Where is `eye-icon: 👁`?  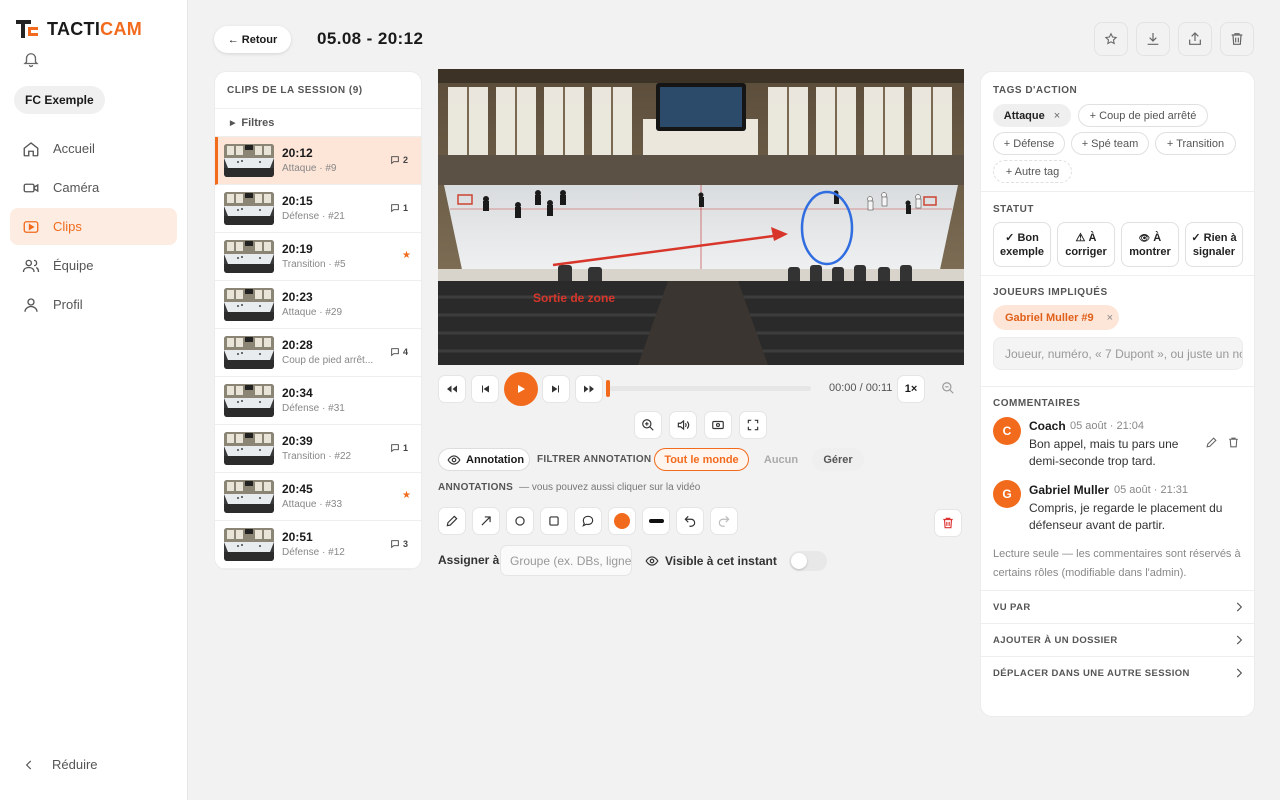
eye-icon: 👁 is located at coordinates (1144, 237).